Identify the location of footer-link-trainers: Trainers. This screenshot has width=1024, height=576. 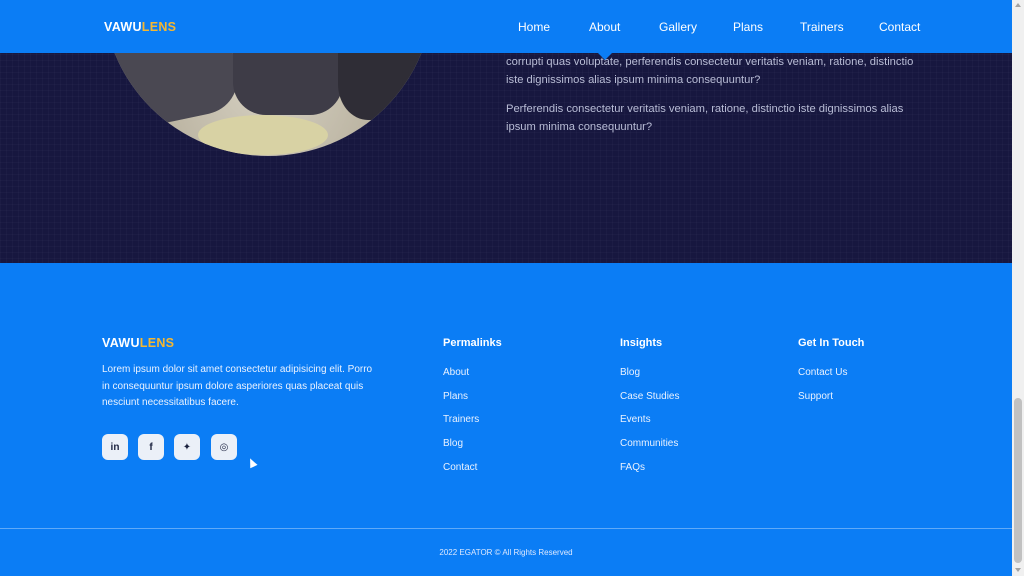
(461, 419).